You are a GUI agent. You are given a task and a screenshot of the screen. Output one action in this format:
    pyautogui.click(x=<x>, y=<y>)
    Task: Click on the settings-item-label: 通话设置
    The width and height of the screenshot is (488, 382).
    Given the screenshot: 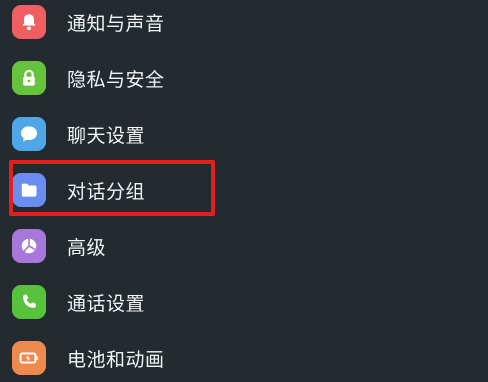 What is the action you would take?
    pyautogui.click(x=106, y=303)
    